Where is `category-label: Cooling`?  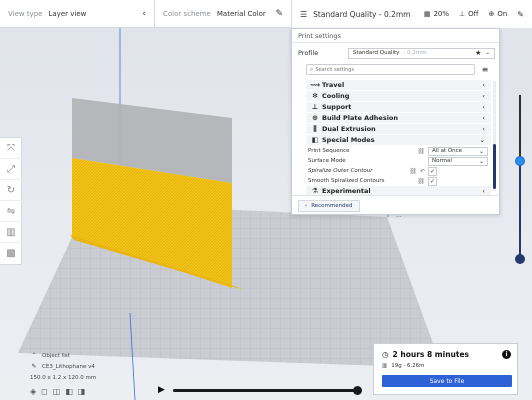
category-label: Cooling is located at coordinates (336, 96).